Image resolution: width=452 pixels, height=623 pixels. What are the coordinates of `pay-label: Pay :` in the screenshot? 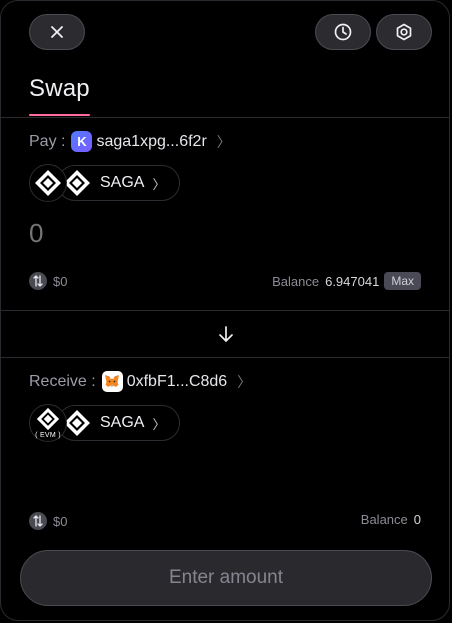 It's located at (47, 141).